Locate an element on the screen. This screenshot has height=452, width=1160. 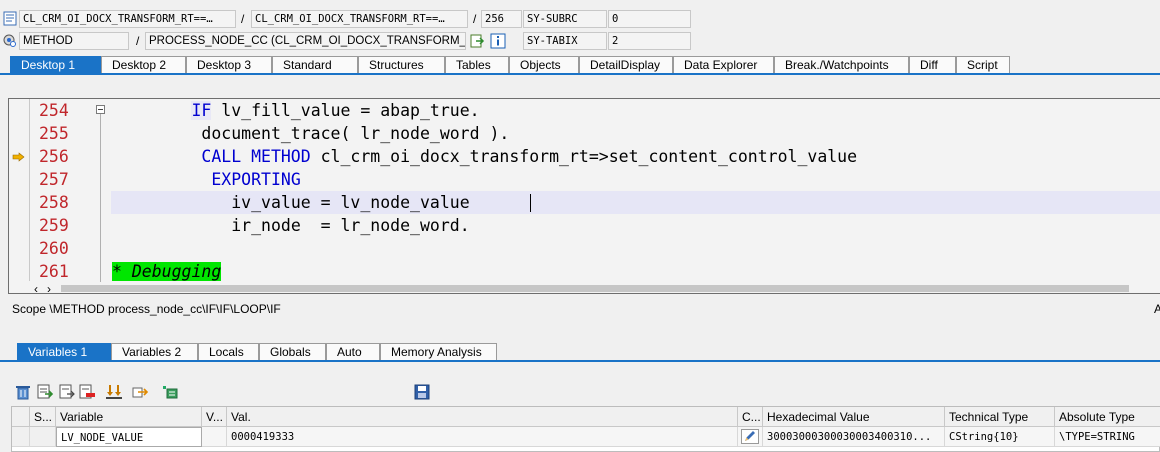
tab-structures: Structures is located at coordinates (401, 64).